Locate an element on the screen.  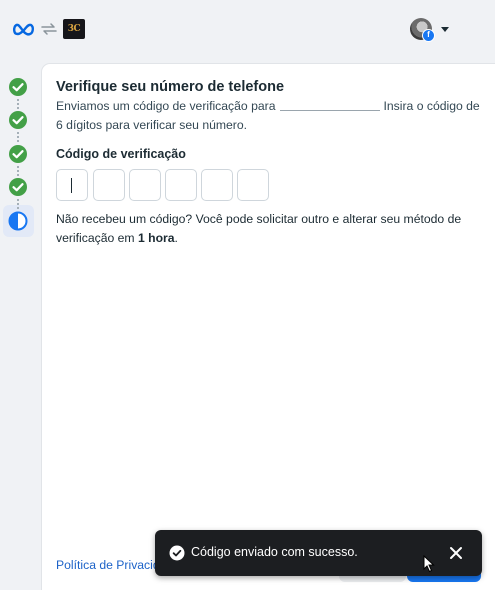
top-bar: 3C f is located at coordinates (247, 31).